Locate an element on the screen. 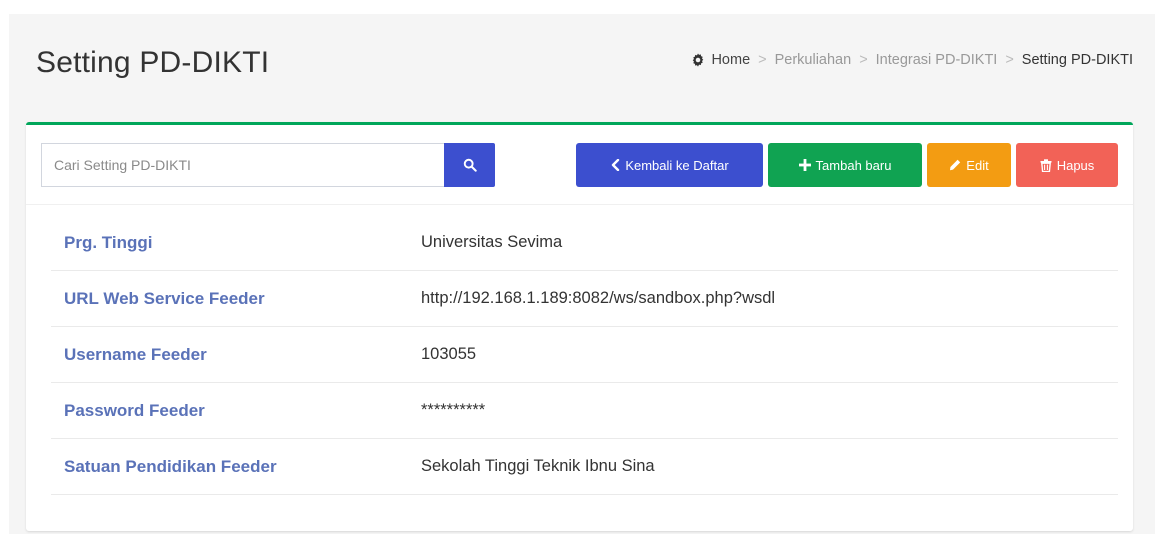  add-button-label: Tambah baru is located at coordinates (853, 165).